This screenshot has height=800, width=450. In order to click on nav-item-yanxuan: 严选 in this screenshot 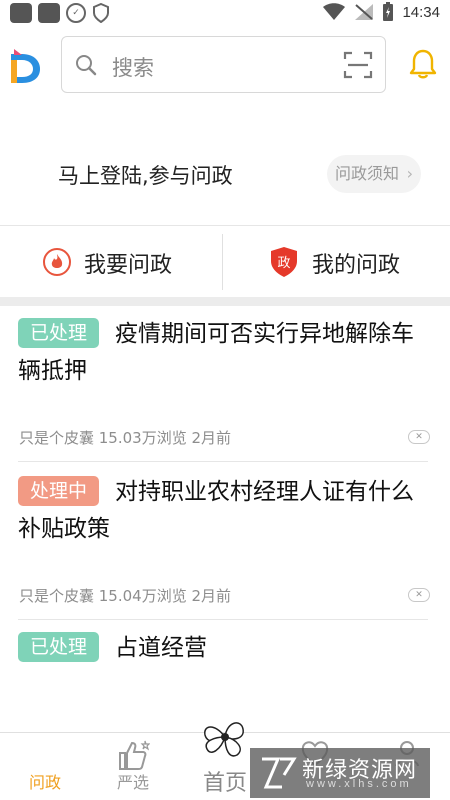, I will do `click(133, 766)`.